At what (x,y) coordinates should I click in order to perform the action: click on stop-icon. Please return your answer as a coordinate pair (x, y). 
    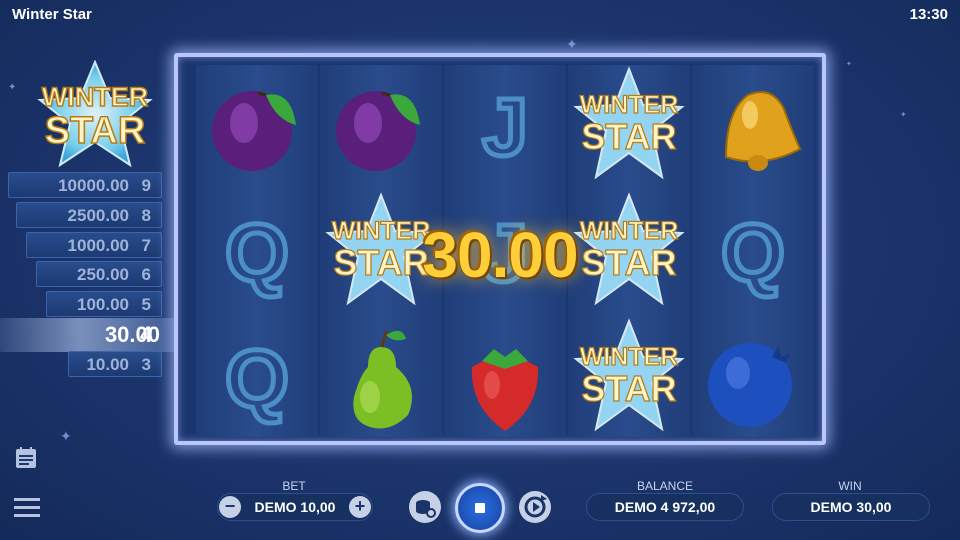
    Looking at the image, I should click on (480, 508).